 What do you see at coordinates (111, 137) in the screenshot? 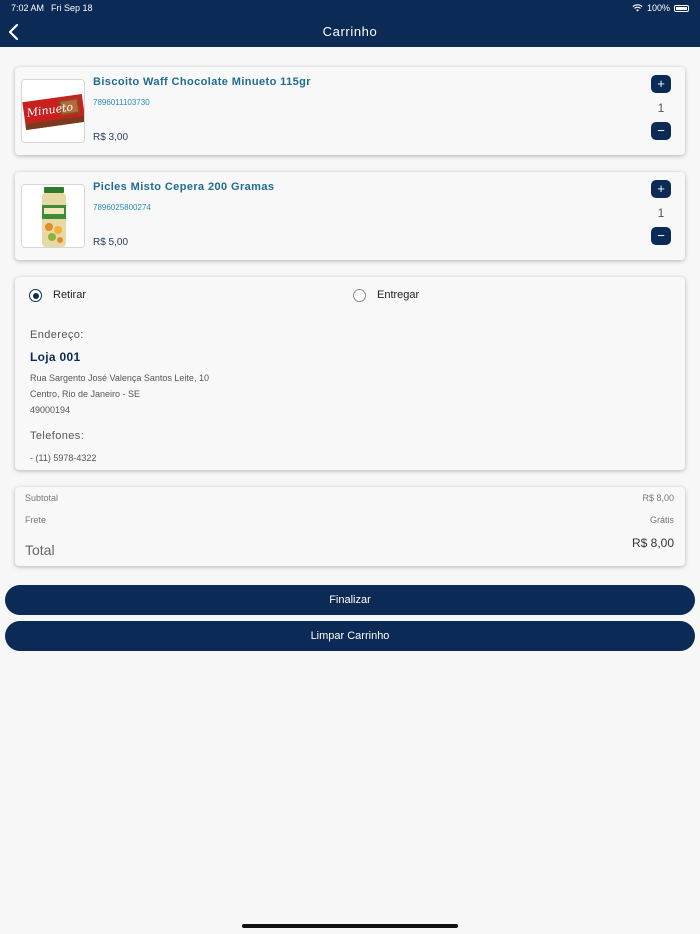
I see `product-price: R$ 3,00` at bounding box center [111, 137].